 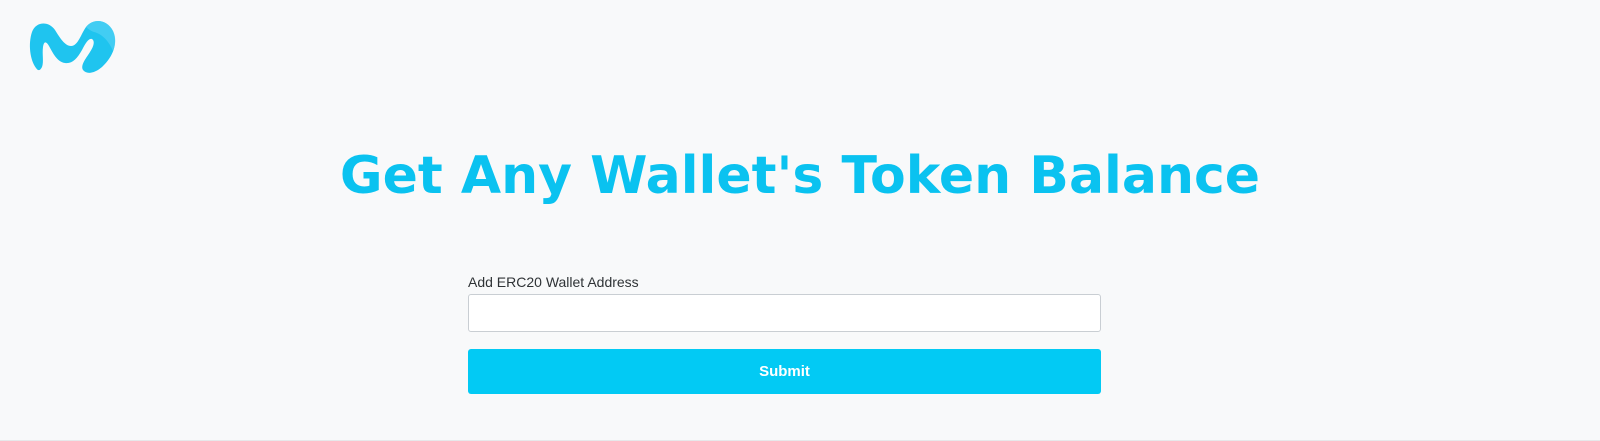 What do you see at coordinates (784, 371) in the screenshot?
I see `submit-button: Submit` at bounding box center [784, 371].